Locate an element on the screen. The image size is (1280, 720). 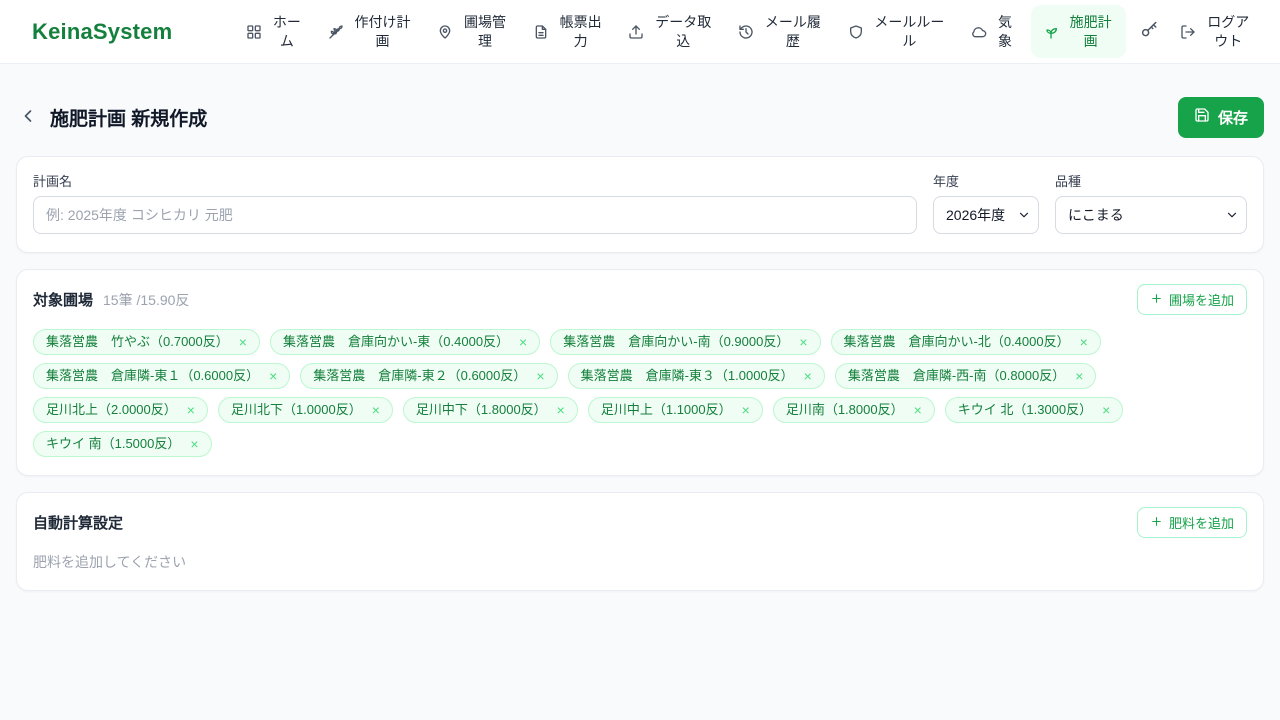
document-icon is located at coordinates (541, 32).